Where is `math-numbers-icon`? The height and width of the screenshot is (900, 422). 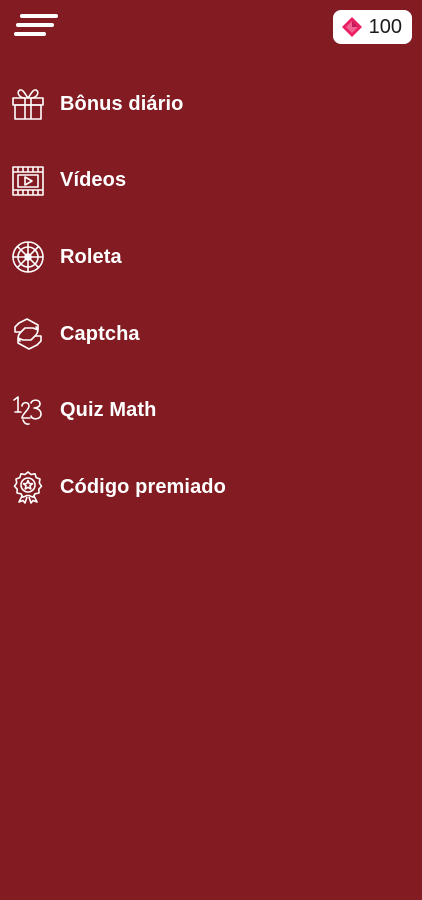
math-numbers-icon is located at coordinates (28, 411).